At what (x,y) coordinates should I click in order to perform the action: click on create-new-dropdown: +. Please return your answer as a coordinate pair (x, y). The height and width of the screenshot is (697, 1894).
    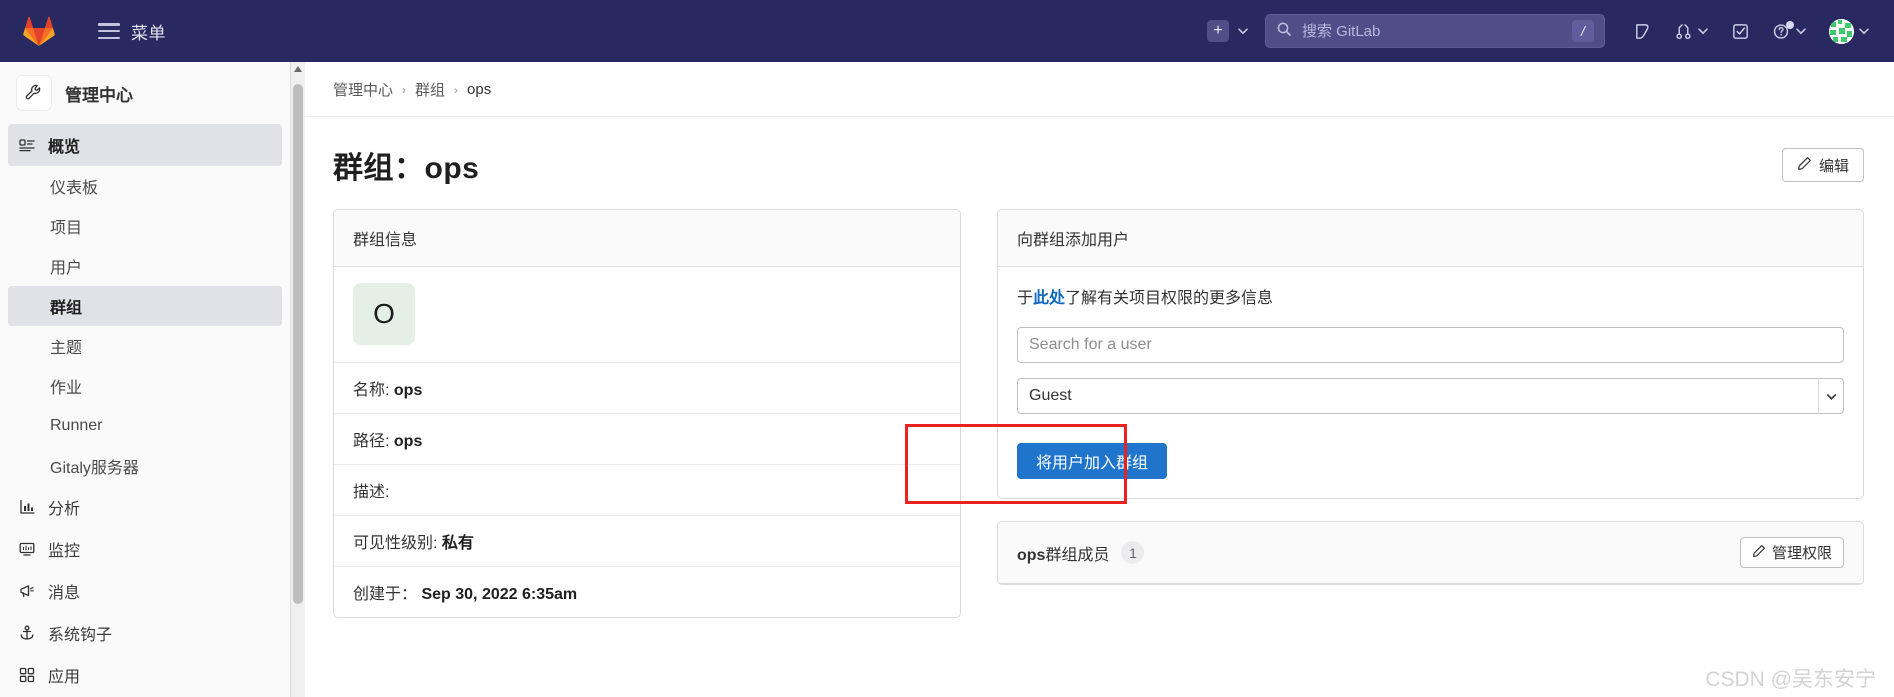
    Looking at the image, I should click on (1228, 31).